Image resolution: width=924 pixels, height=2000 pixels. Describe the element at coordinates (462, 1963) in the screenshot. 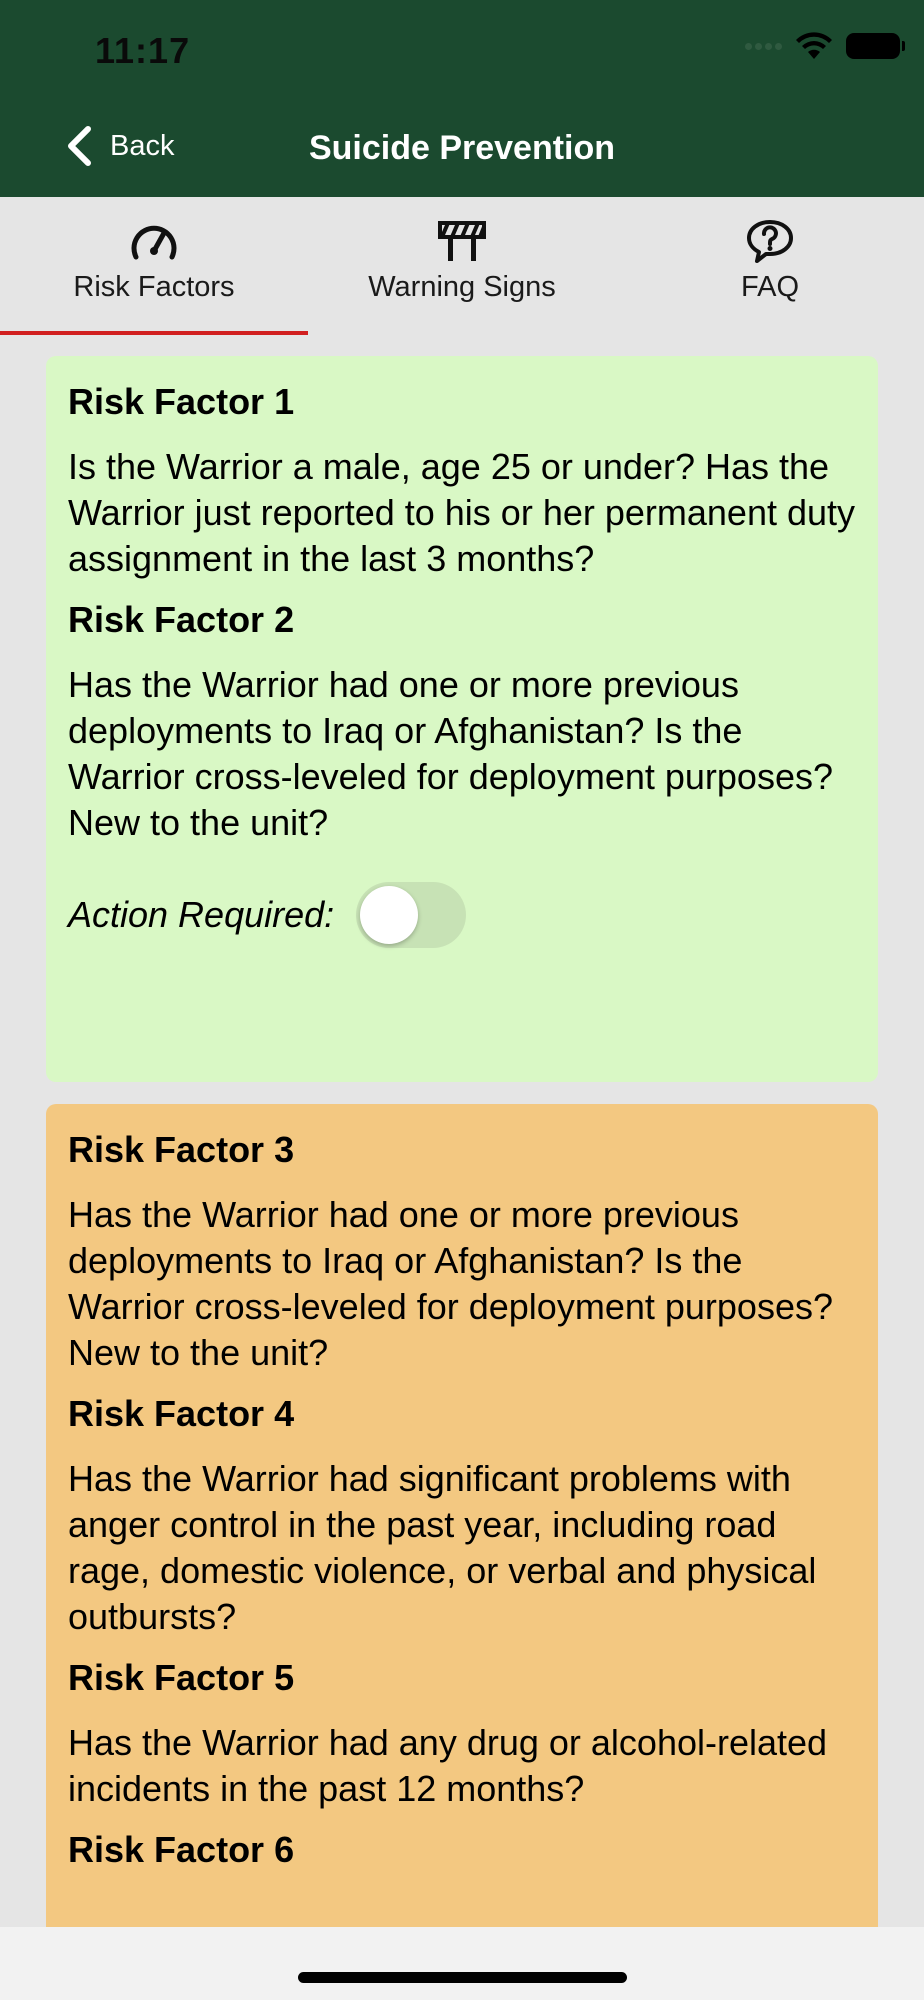

I see `home-indicator-area` at that location.